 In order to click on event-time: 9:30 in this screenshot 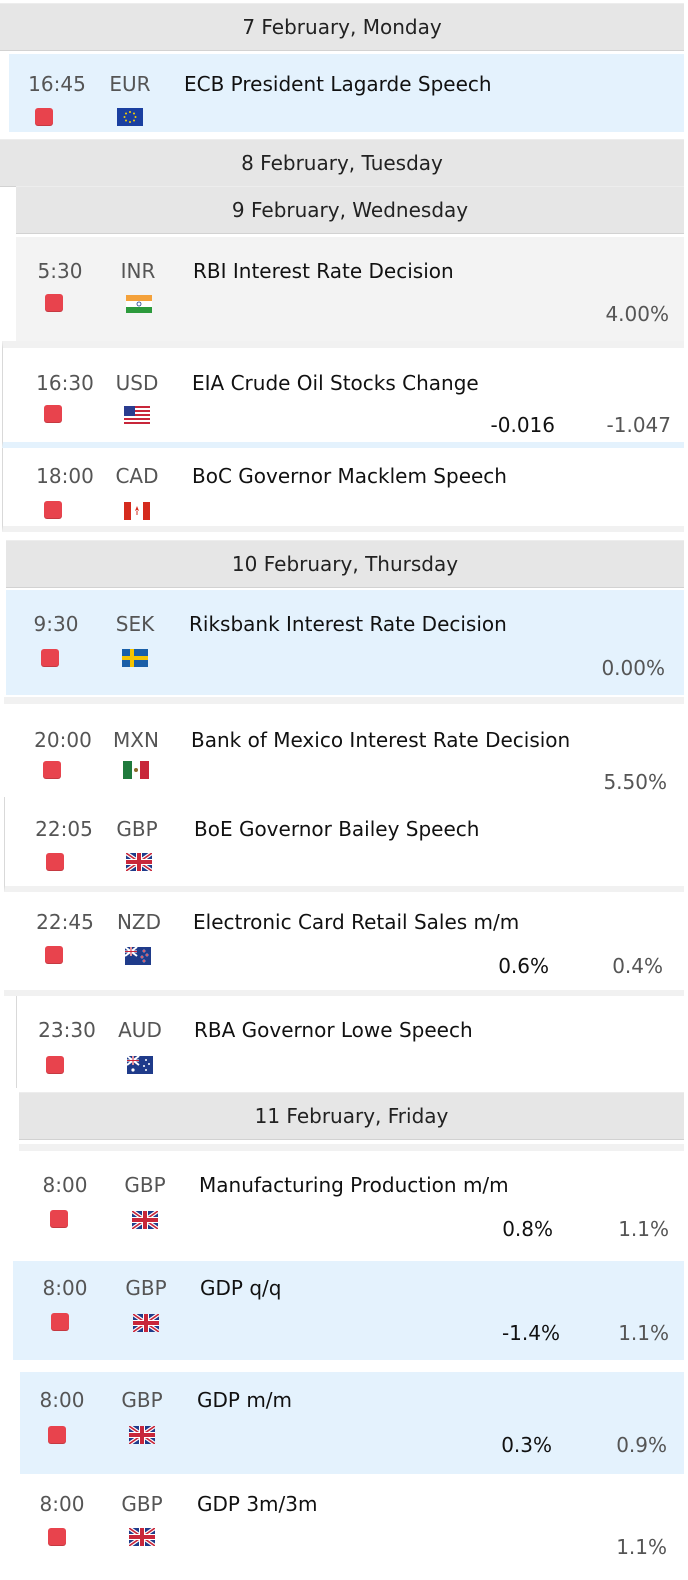, I will do `click(56, 624)`.